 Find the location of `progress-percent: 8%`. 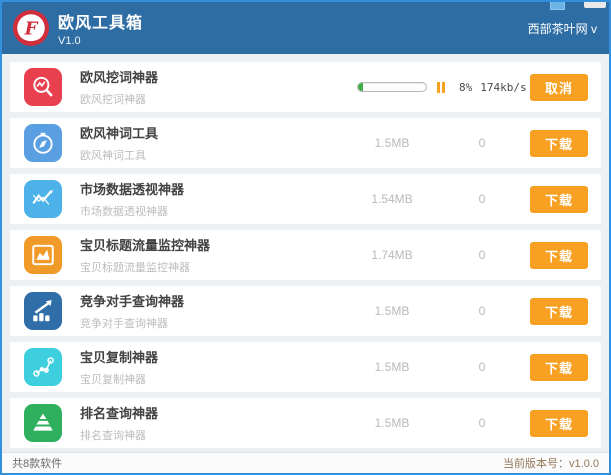

progress-percent: 8% is located at coordinates (466, 87).